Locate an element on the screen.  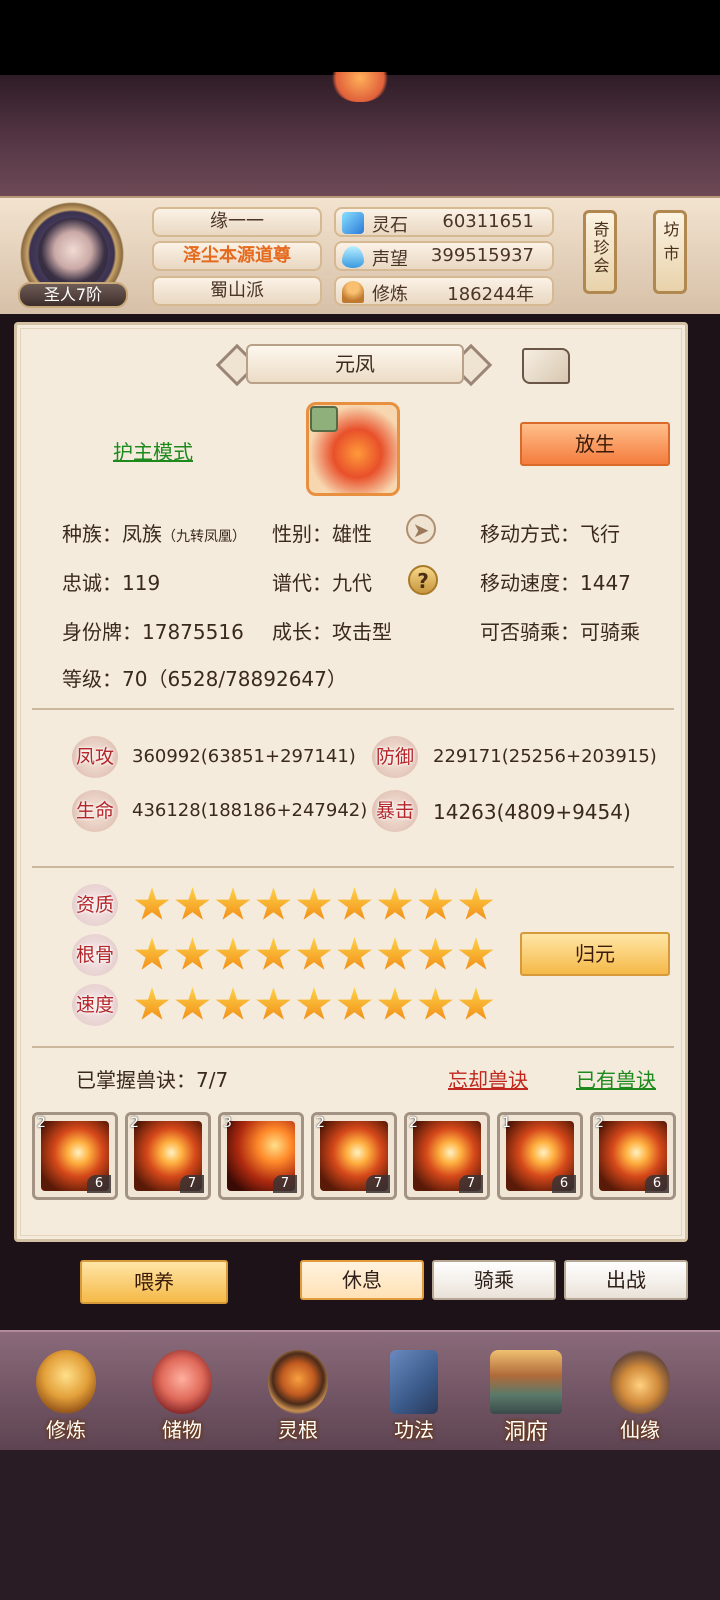
skills-mastered: 已掌握兽诀：7/7 is located at coordinates (152, 1080).